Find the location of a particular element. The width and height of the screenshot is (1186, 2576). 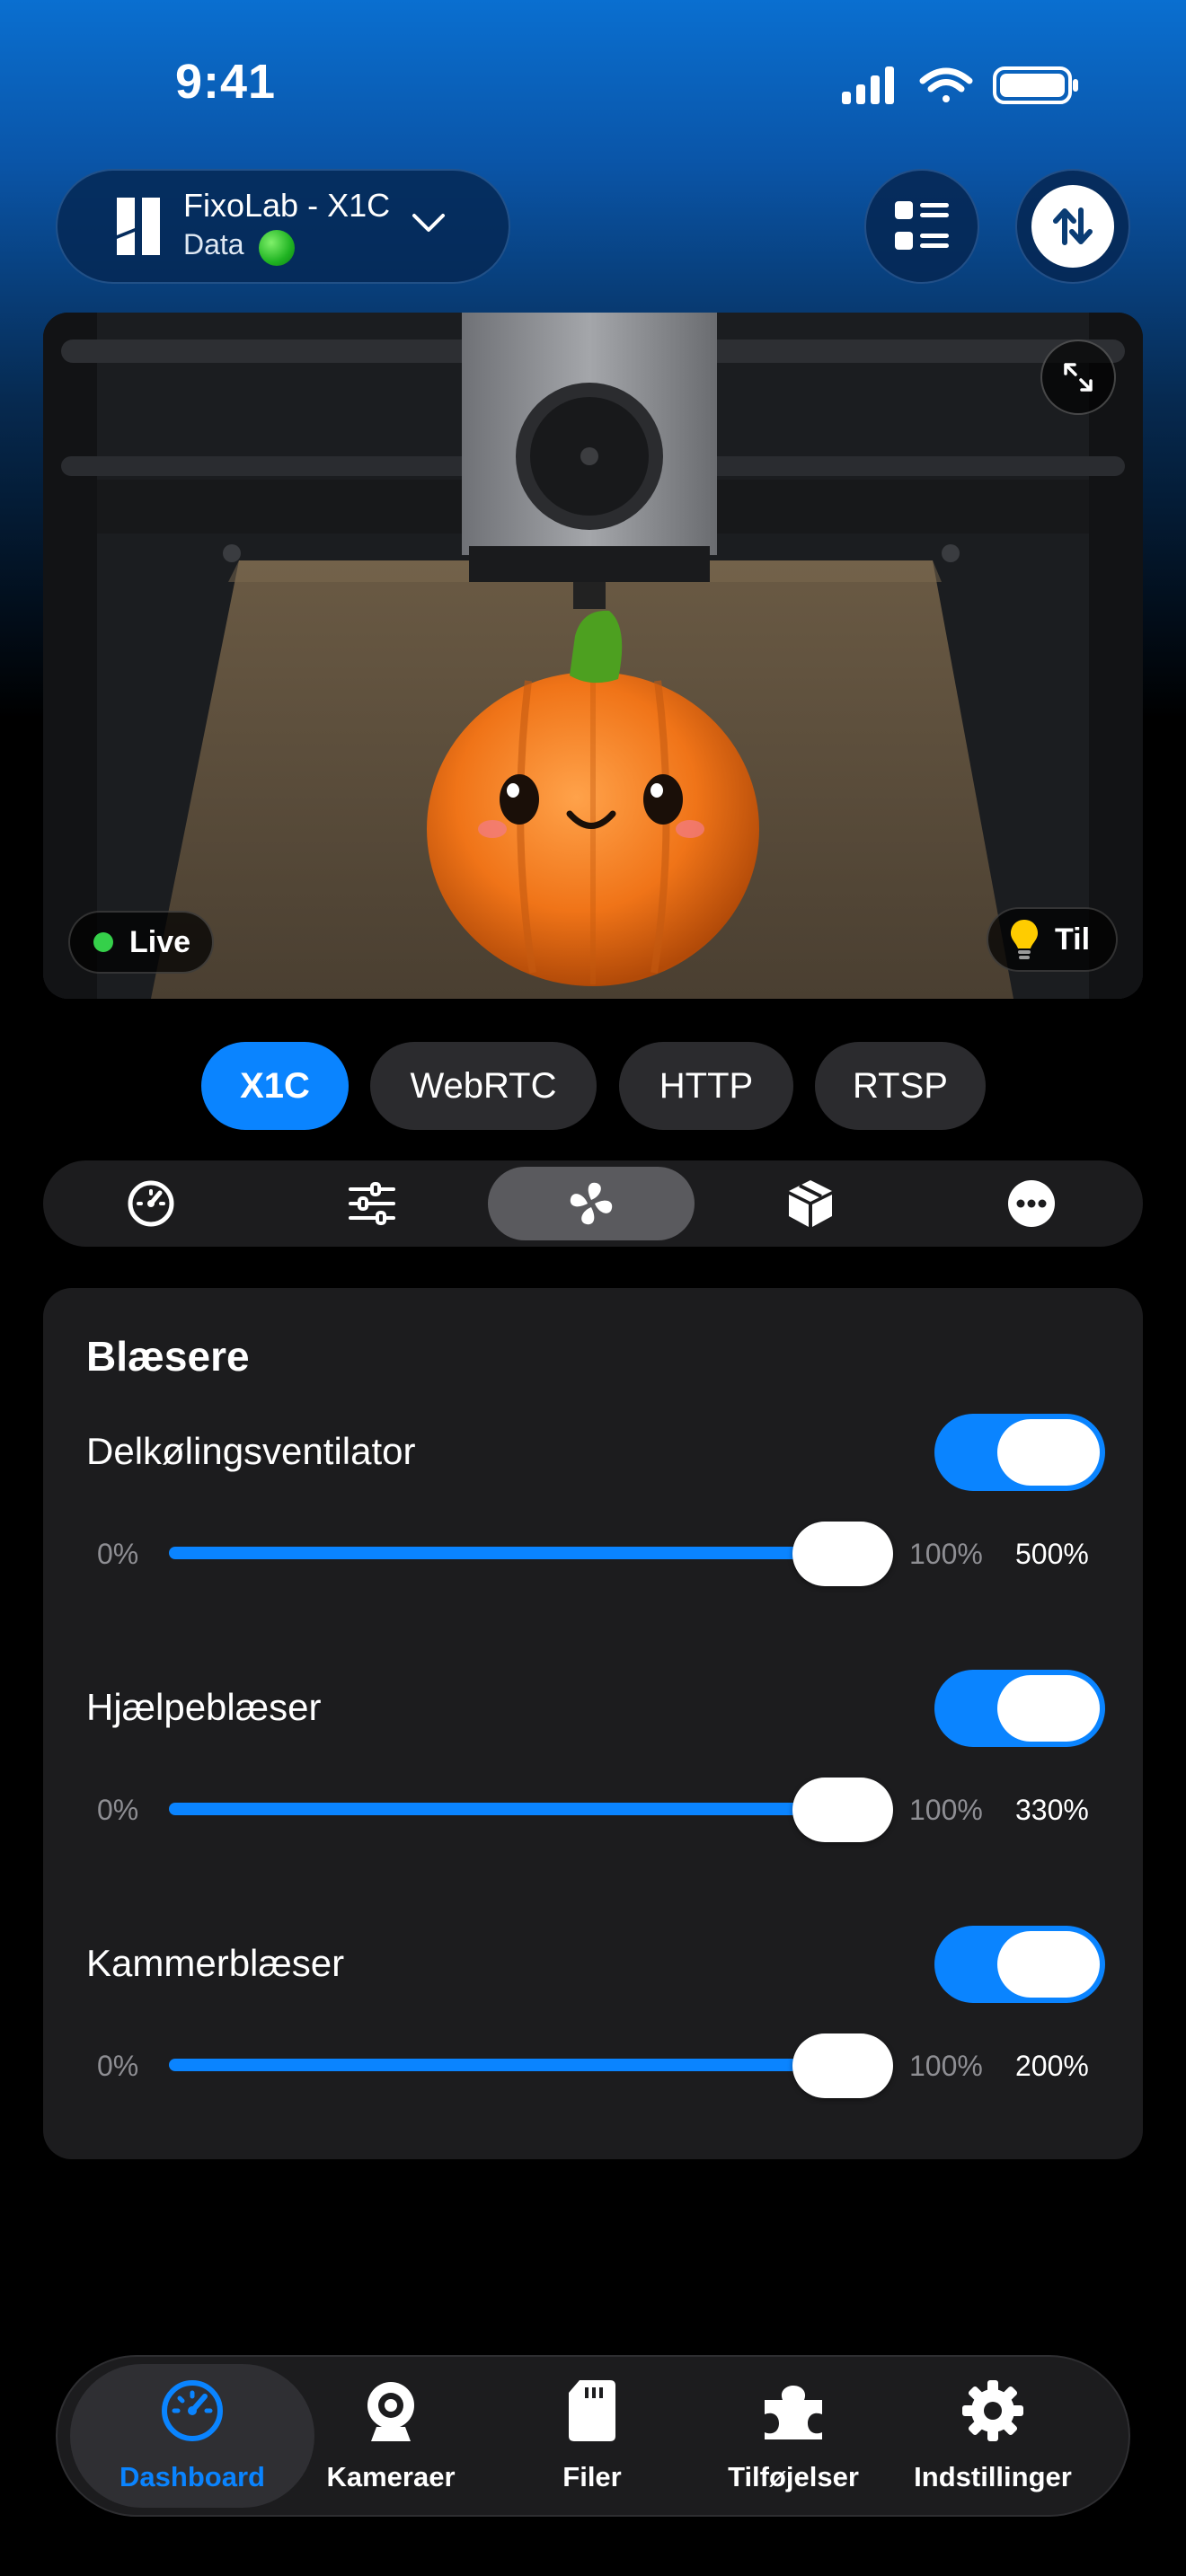

up-down-arrows-icon is located at coordinates (1073, 226).